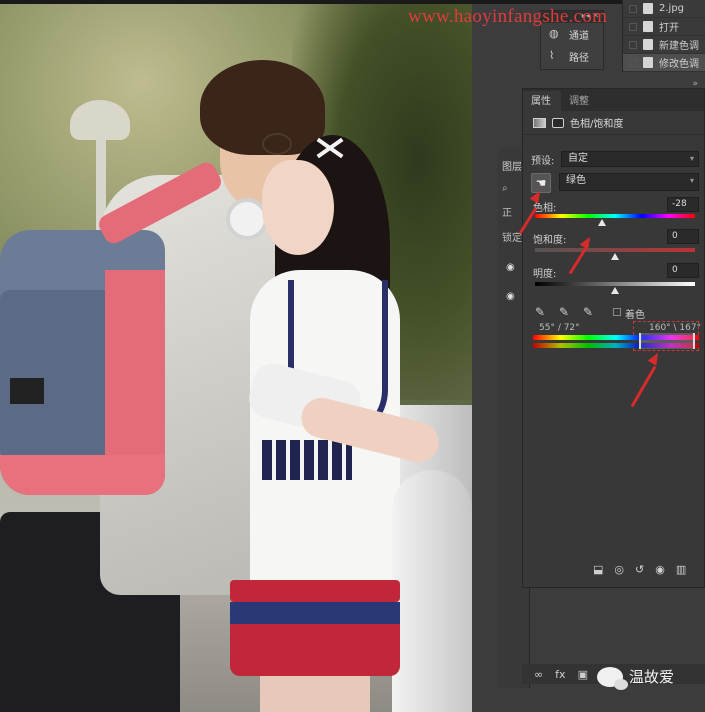 The height and width of the screenshot is (712, 705). Describe the element at coordinates (630, 159) in the screenshot. I see `preset-select: 自定 ▾` at that location.